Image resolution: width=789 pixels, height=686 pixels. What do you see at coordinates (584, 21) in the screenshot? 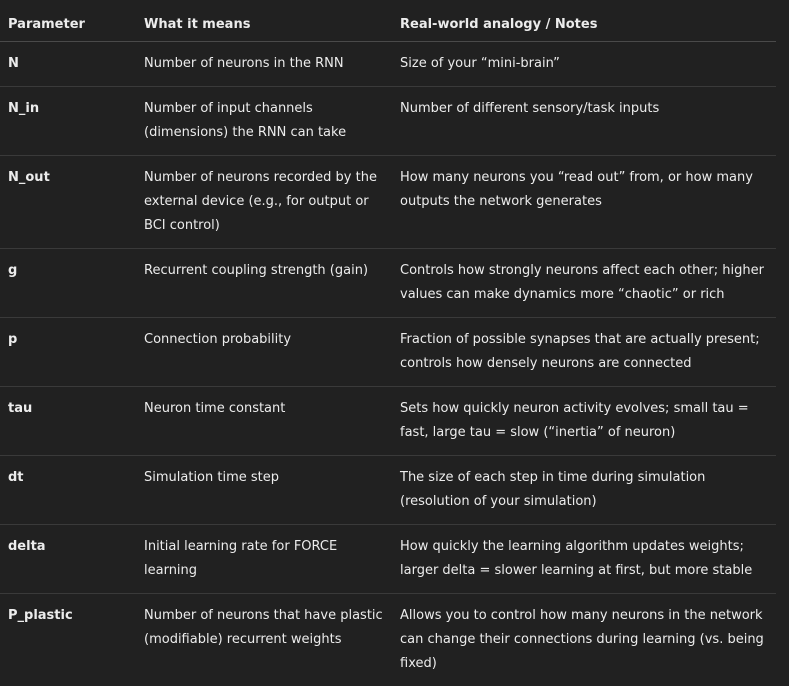
I see `header-notes: Real-world analogy / Notes` at bounding box center [584, 21].